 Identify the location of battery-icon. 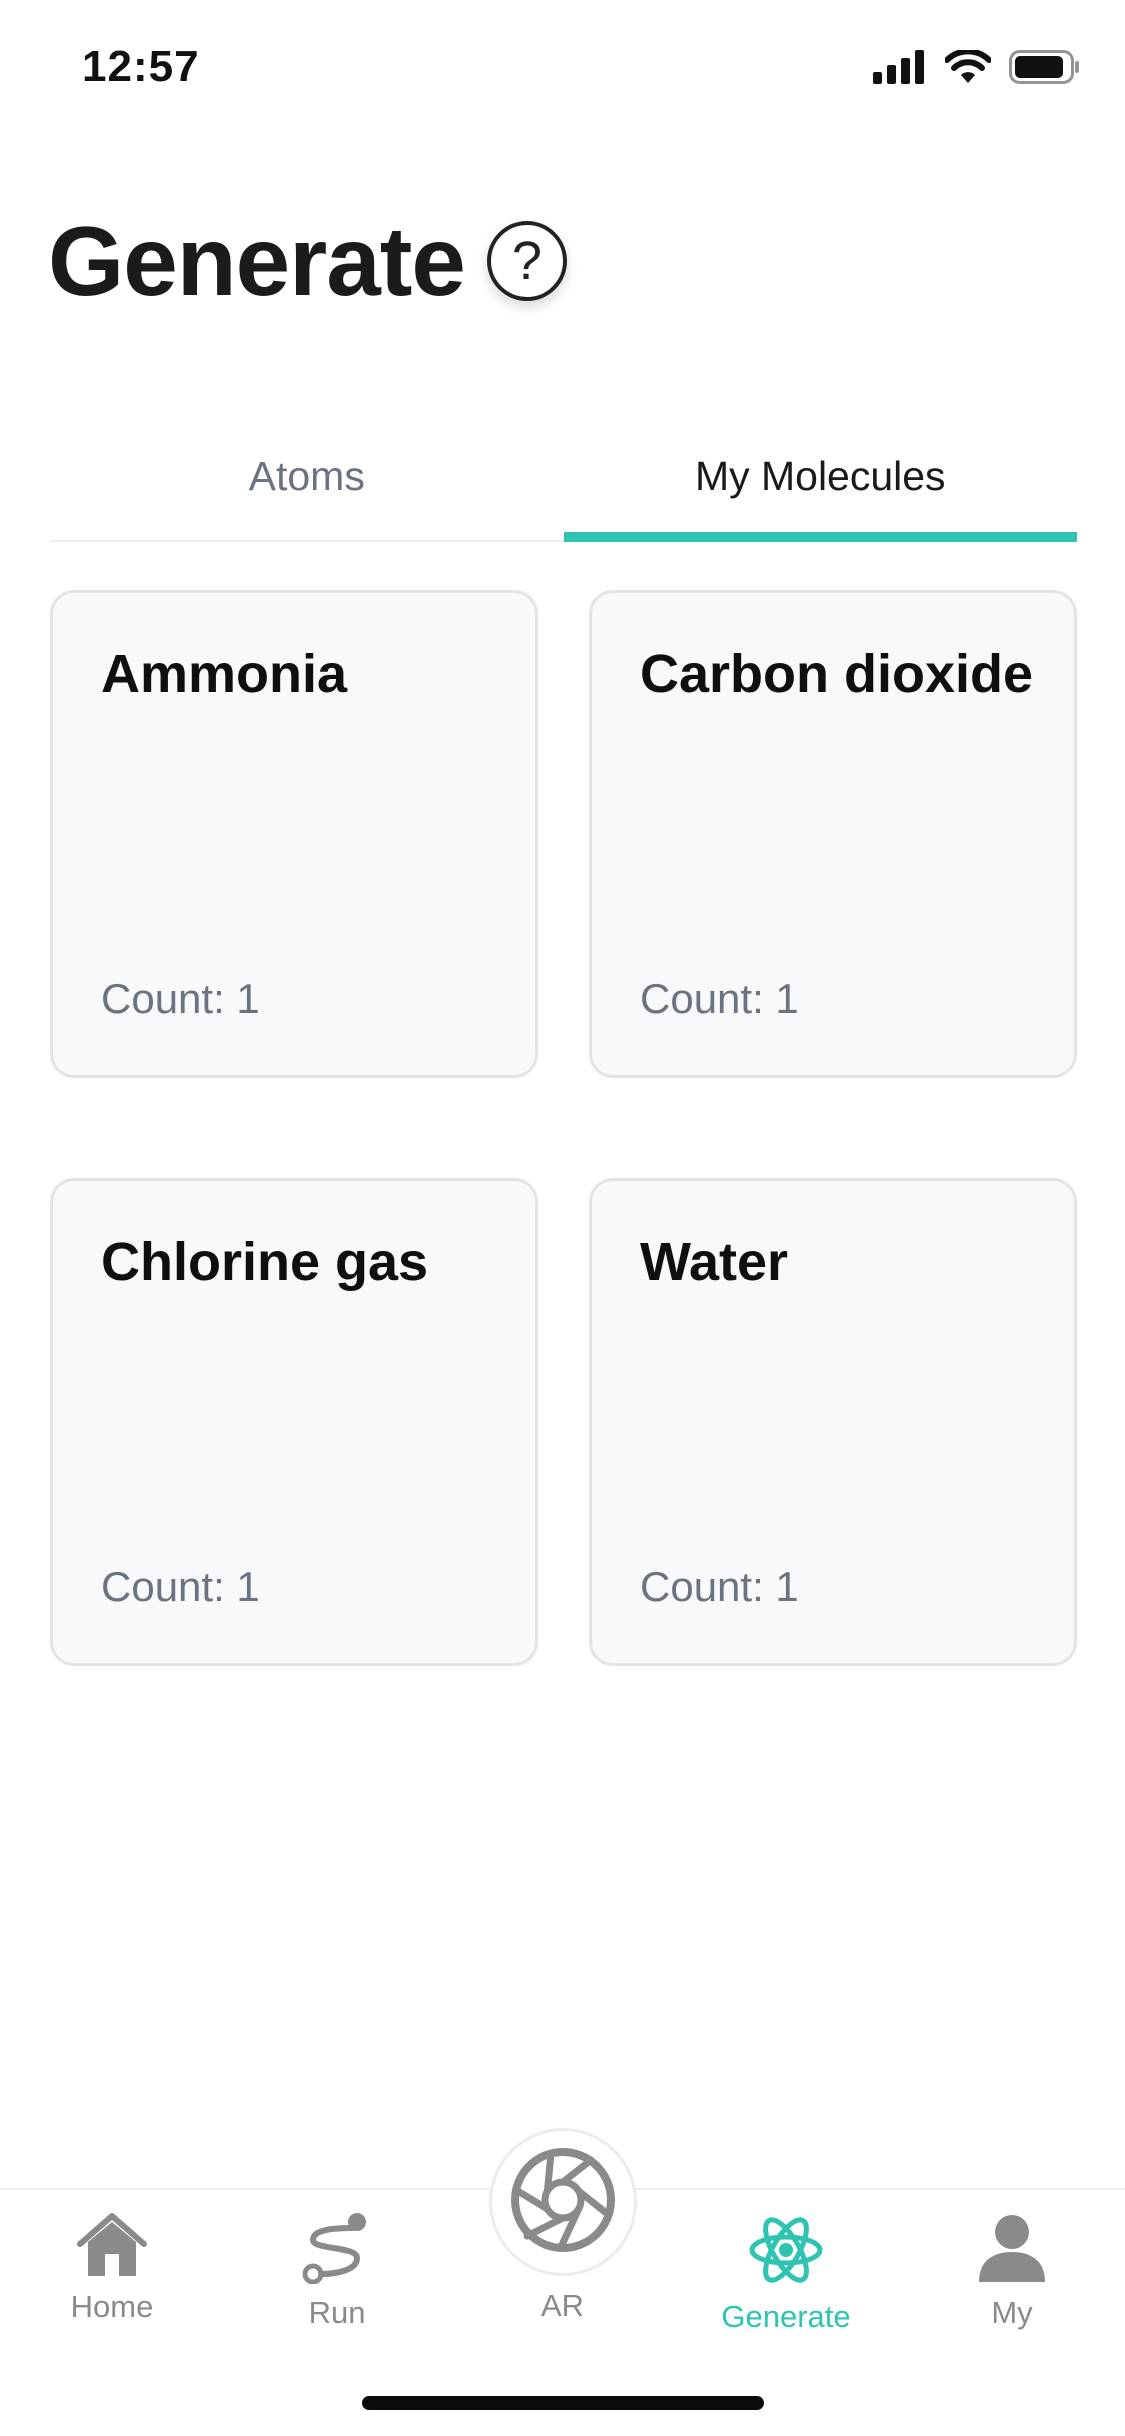
(1045, 69).